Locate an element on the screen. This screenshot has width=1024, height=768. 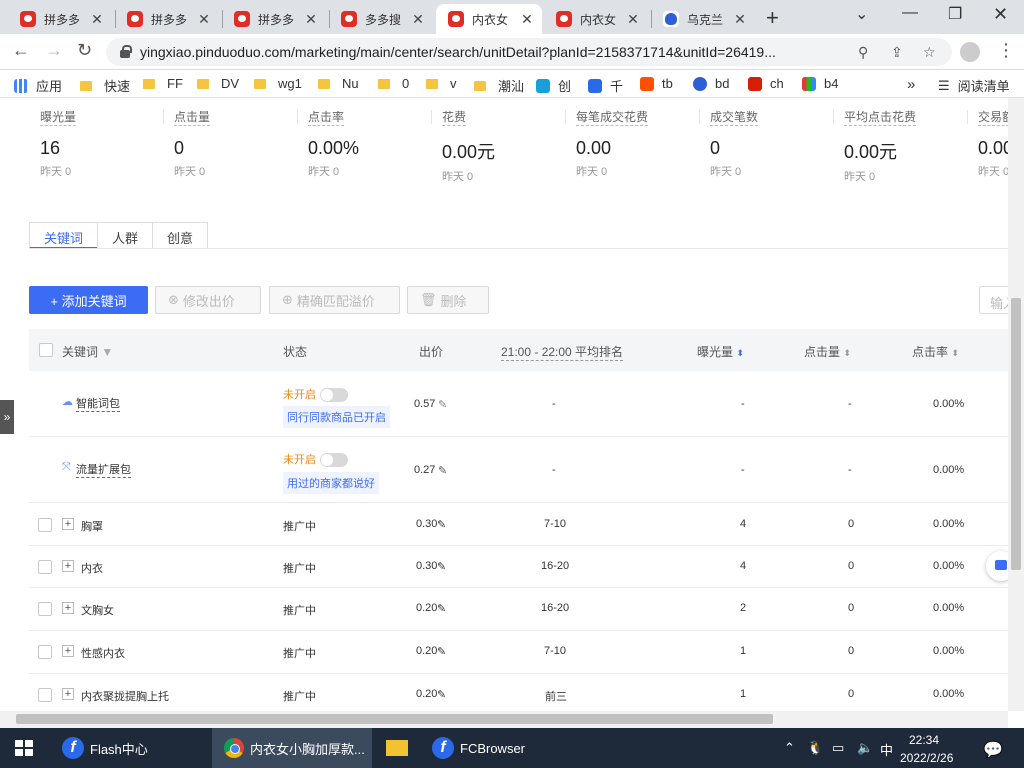
taskbar-flash-center: f Flash中心 is located at coordinates (131, 748).